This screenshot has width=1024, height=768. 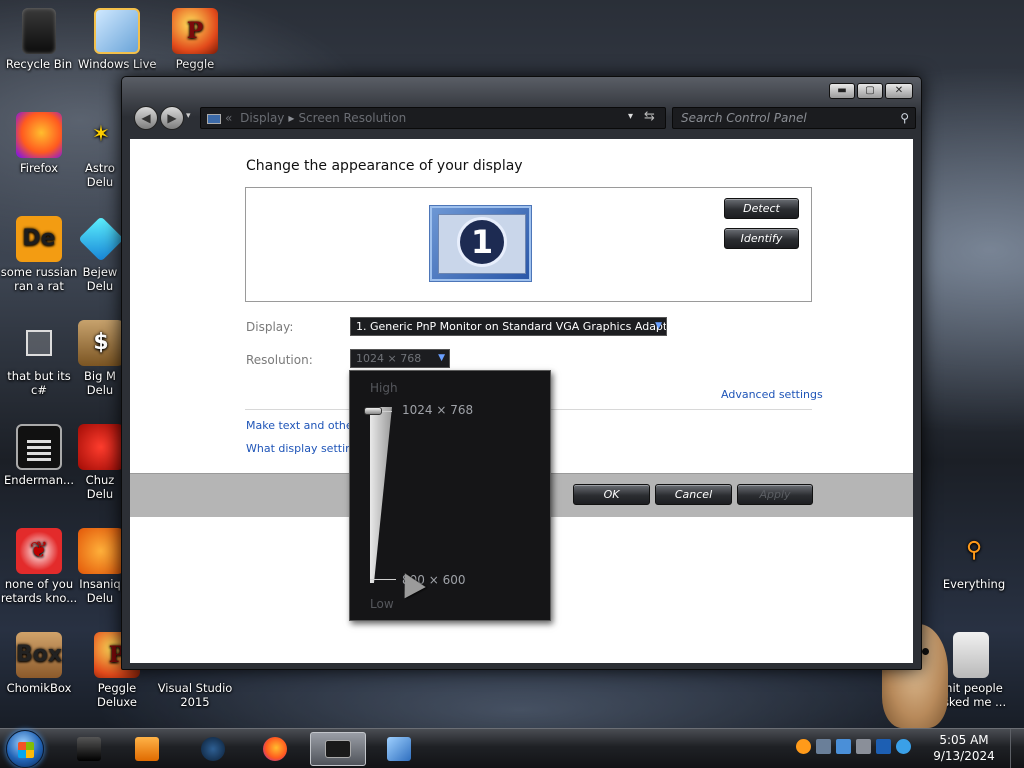 What do you see at coordinates (433, 118) in the screenshot?
I see `address-bar: « Display ▸ Screen Resolution` at bounding box center [433, 118].